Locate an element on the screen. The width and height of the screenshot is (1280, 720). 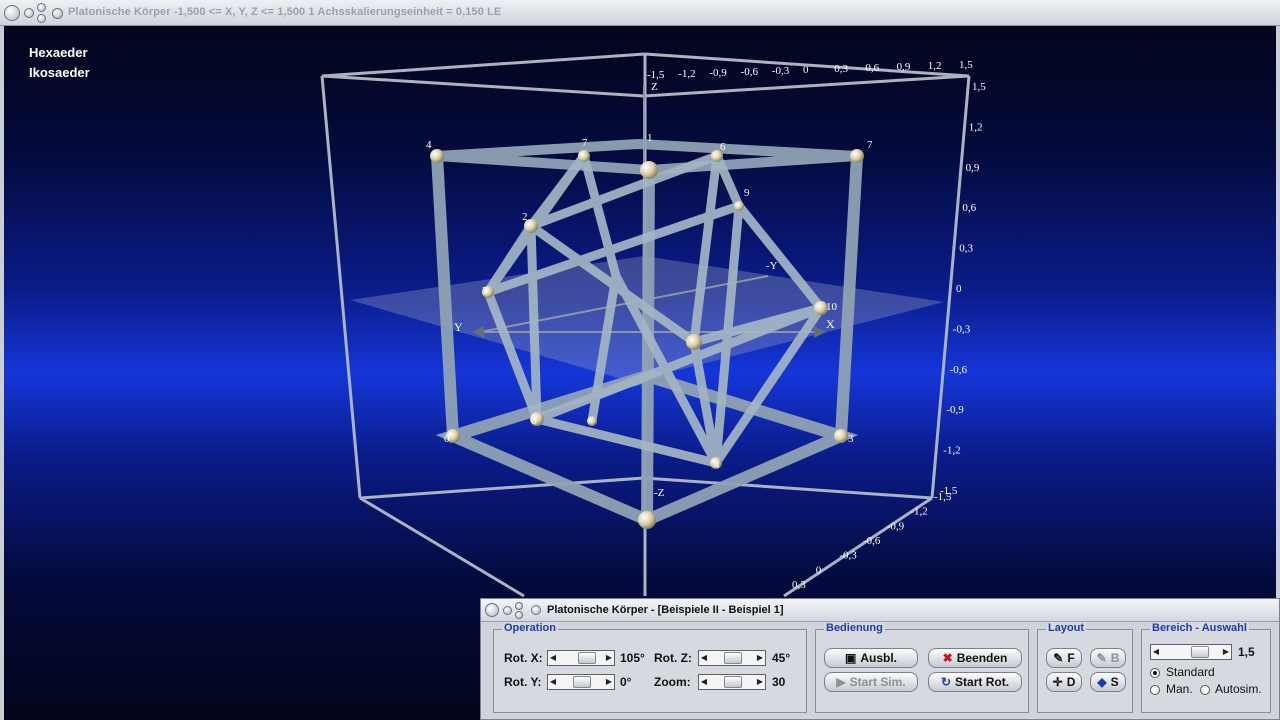
ausbl-button: ▣ Ausbl. is located at coordinates (871, 658).